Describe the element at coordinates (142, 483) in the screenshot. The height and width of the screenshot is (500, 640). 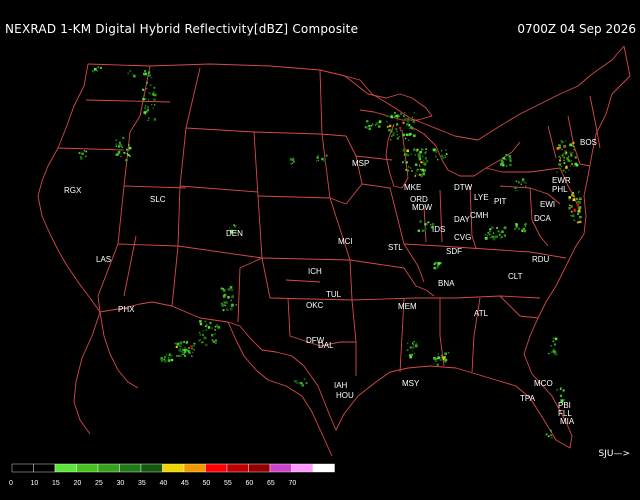
I see `legend-tick: 35` at that location.